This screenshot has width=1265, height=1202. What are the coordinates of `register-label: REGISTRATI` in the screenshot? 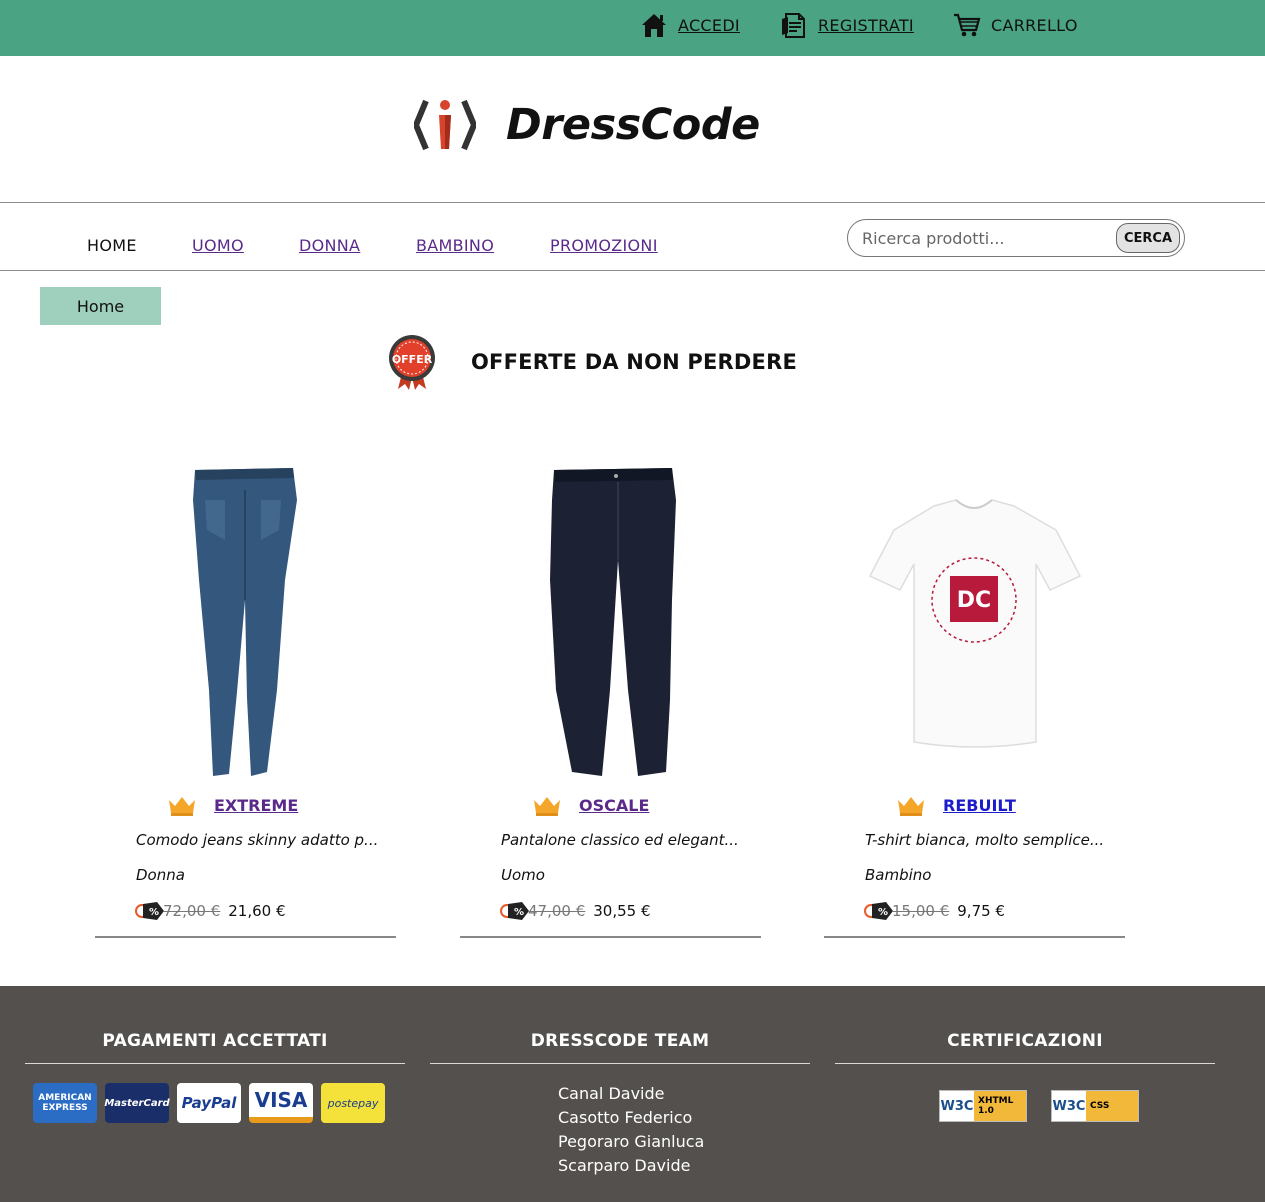 It's located at (866, 25).